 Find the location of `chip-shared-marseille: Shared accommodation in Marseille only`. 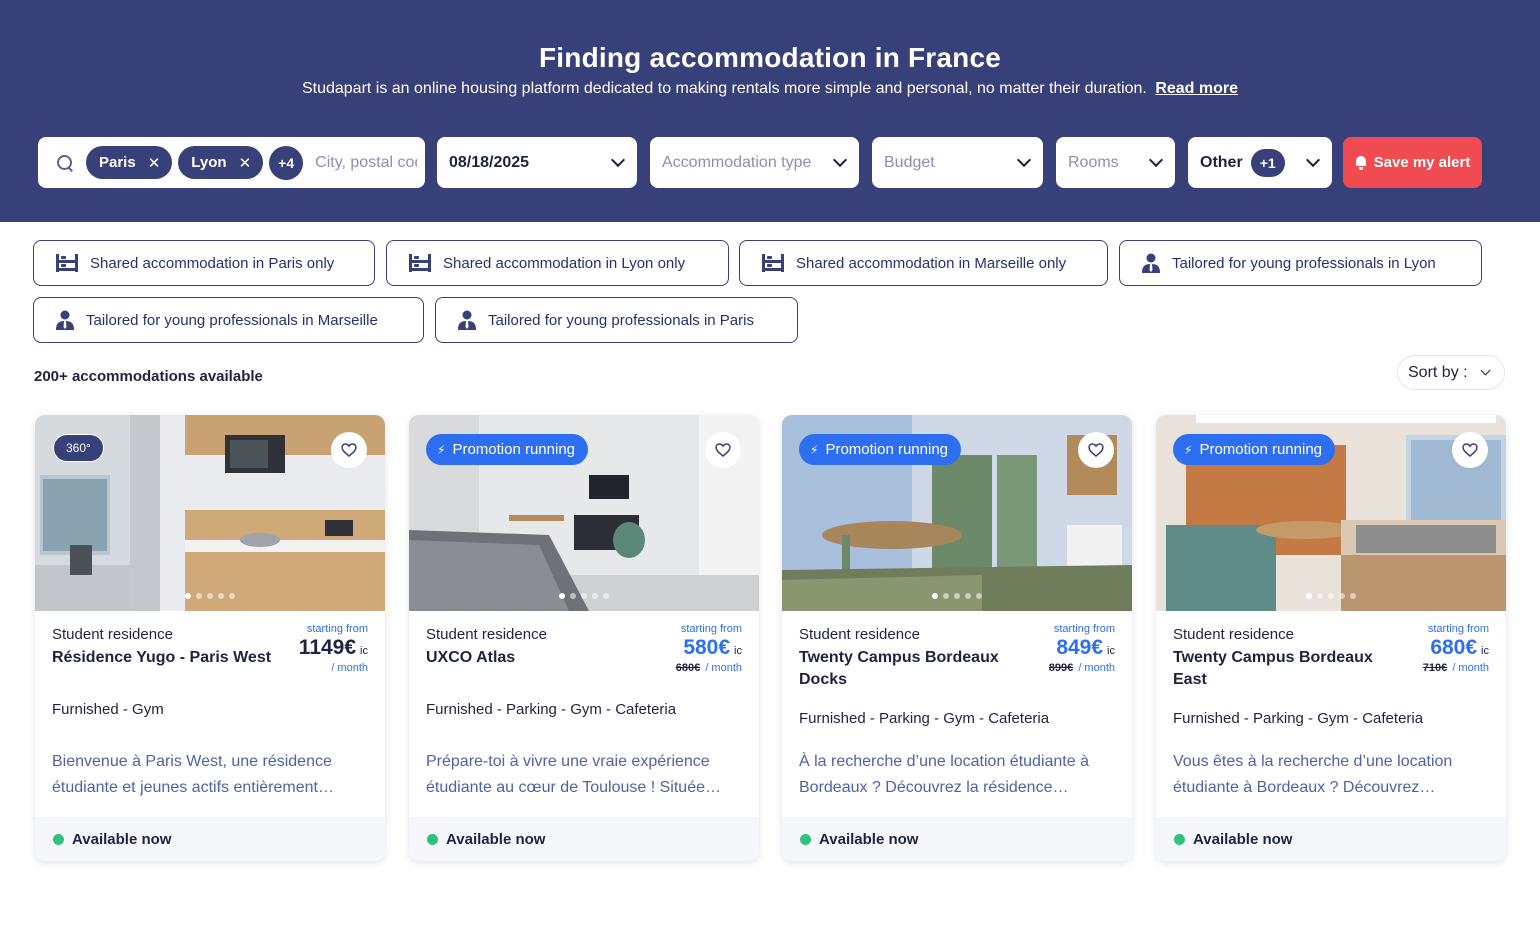

chip-shared-marseille: Shared accommodation in Marseille only is located at coordinates (923, 263).